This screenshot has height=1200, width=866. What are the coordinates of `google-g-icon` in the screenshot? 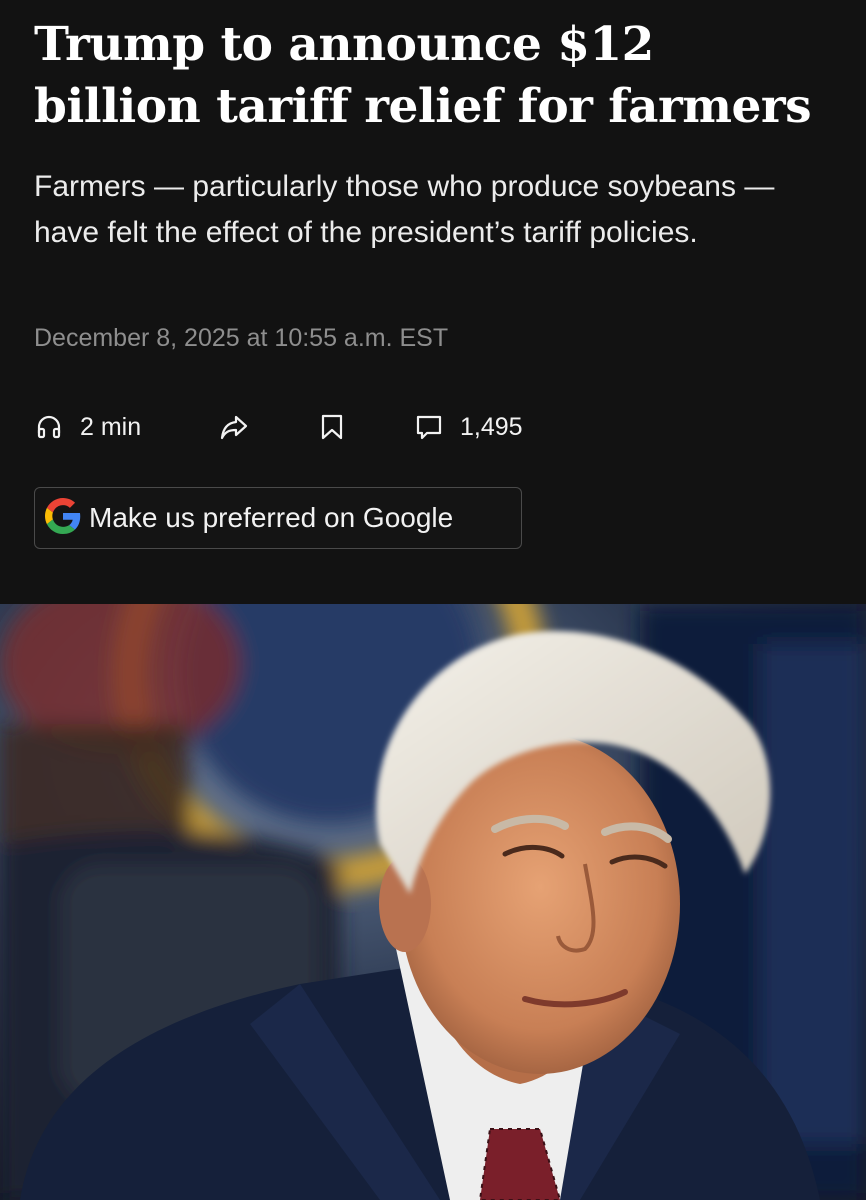 It's located at (63, 518).